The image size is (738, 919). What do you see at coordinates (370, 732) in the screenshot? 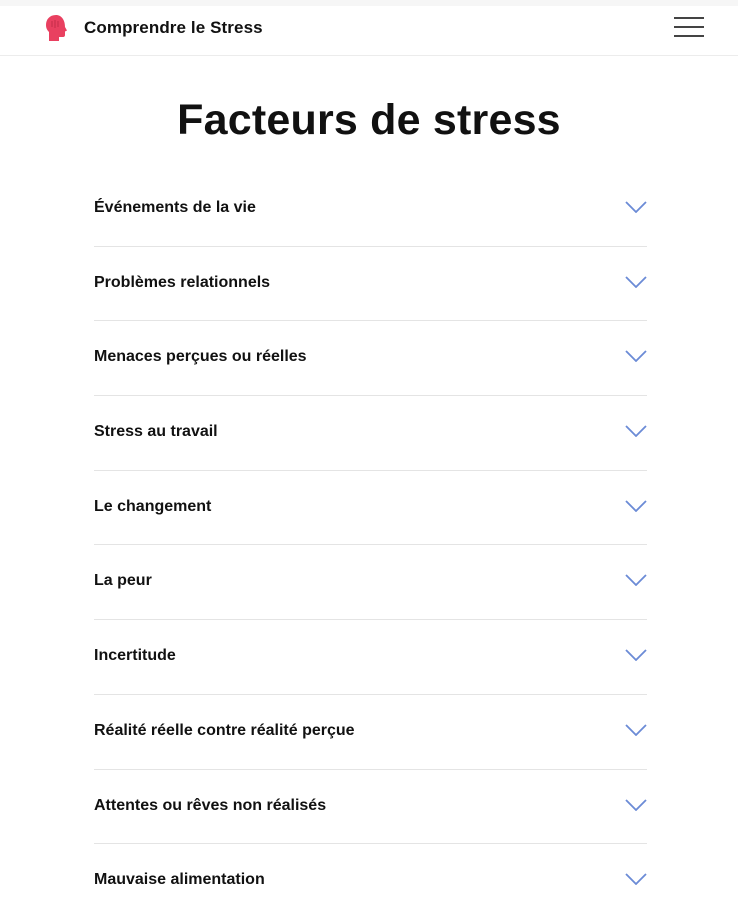
I see `accordion-item-realite: Réalité réelle contre réalité perçue` at bounding box center [370, 732].